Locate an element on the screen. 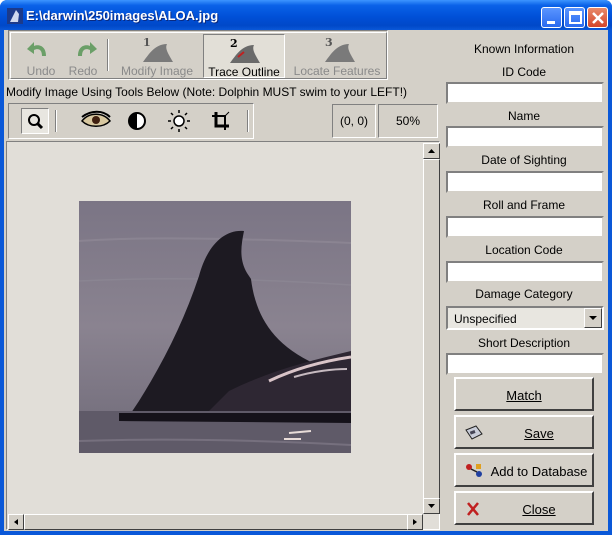  close-label: Close is located at coordinates (539, 509).